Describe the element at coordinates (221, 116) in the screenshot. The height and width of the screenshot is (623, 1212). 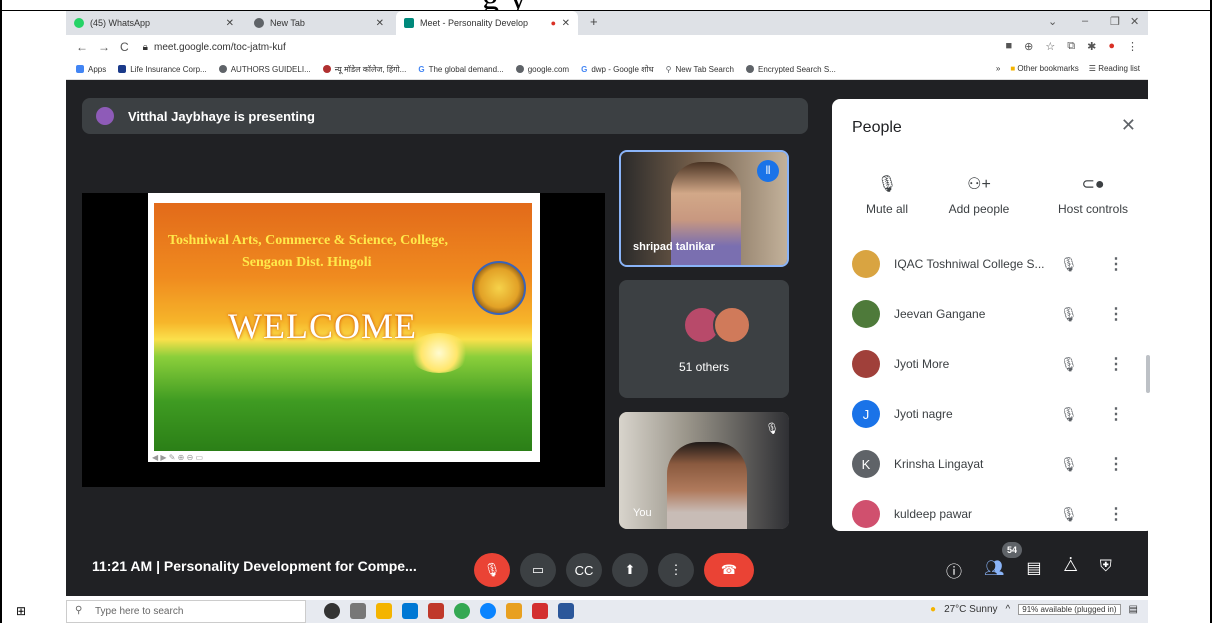
I see `presenting-text: Vitthal Jaybhaye is presenting` at that location.